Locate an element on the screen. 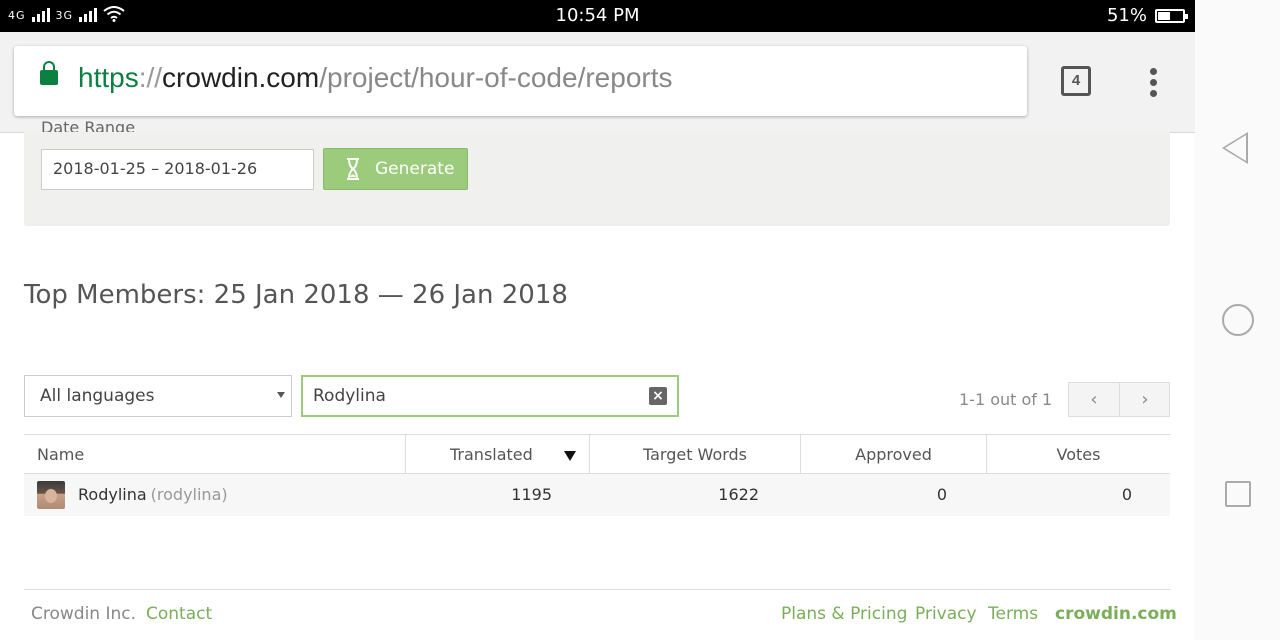  generate-button-label: Generate is located at coordinates (415, 169).